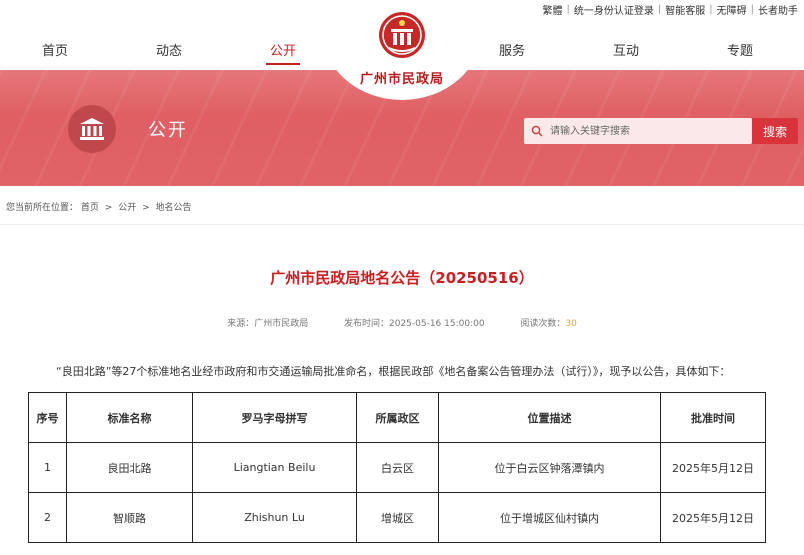 This screenshot has height=555, width=804. Describe the element at coordinates (553, 9) in the screenshot. I see `traditional-chinese-link: 繁體` at that location.